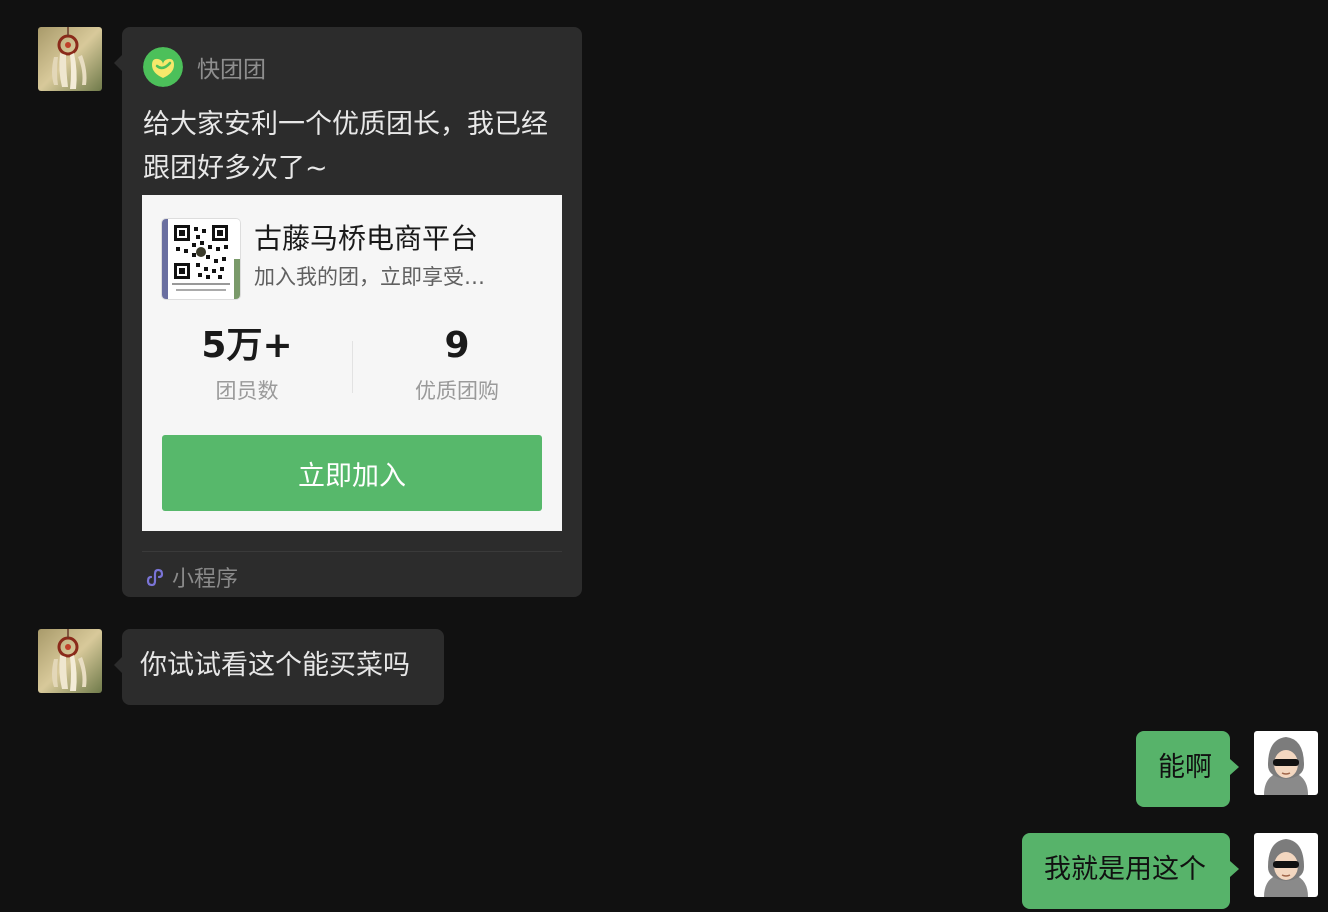 Image resolution: width=1328 pixels, height=912 pixels. I want to click on message-bubble-incoming: 你试试看这个能买菜吗, so click(279, 667).